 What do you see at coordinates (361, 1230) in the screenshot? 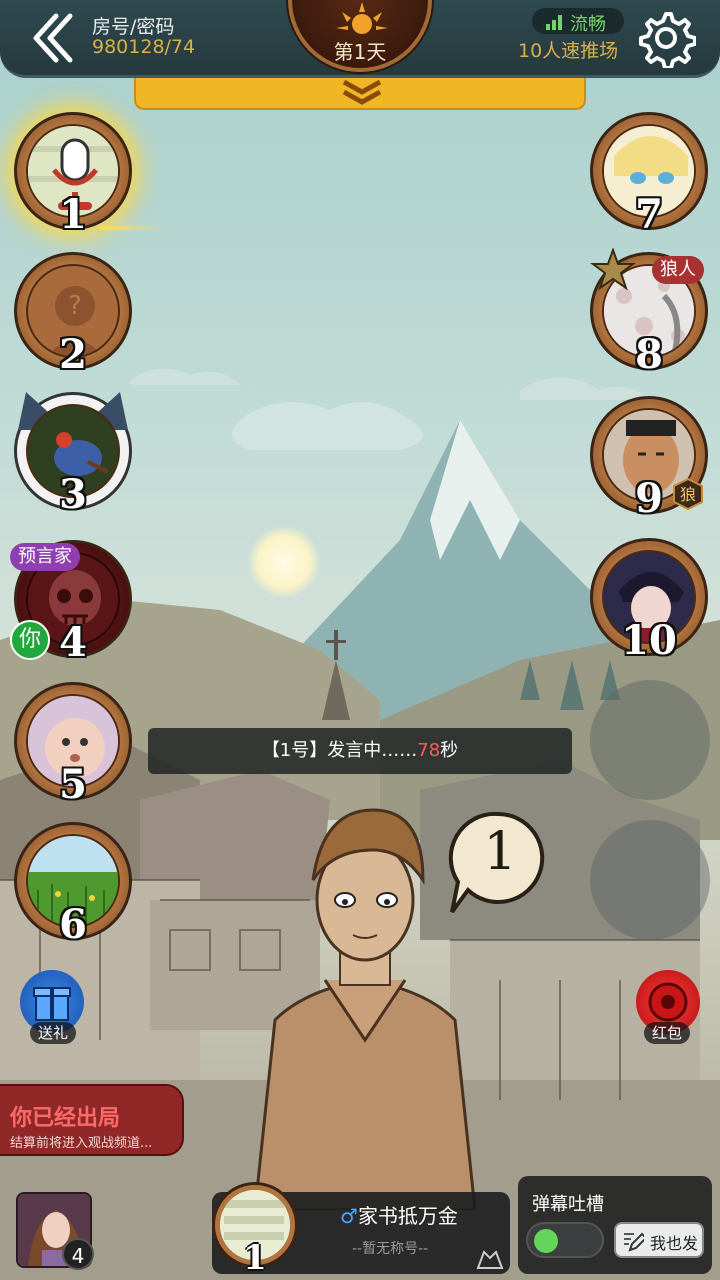
I see `current-speaker-panel: 1 ♂家书抵万金 --暂无称号--` at bounding box center [361, 1230].